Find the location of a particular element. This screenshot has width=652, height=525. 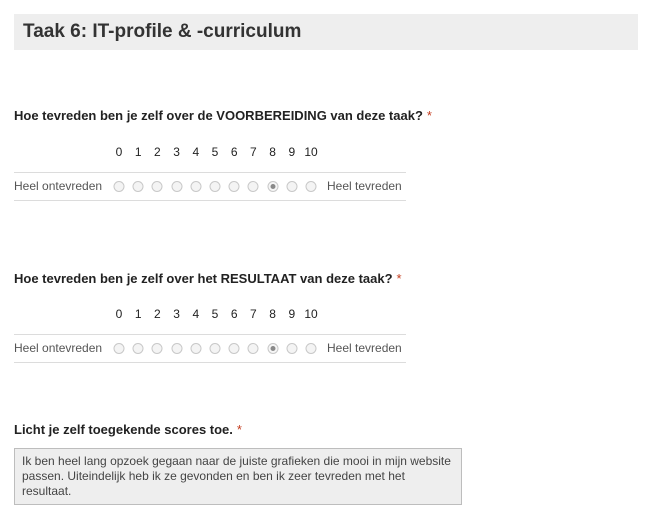

question-2-scale-row: Heel ontevreden Heel tevreden is located at coordinates (210, 348).